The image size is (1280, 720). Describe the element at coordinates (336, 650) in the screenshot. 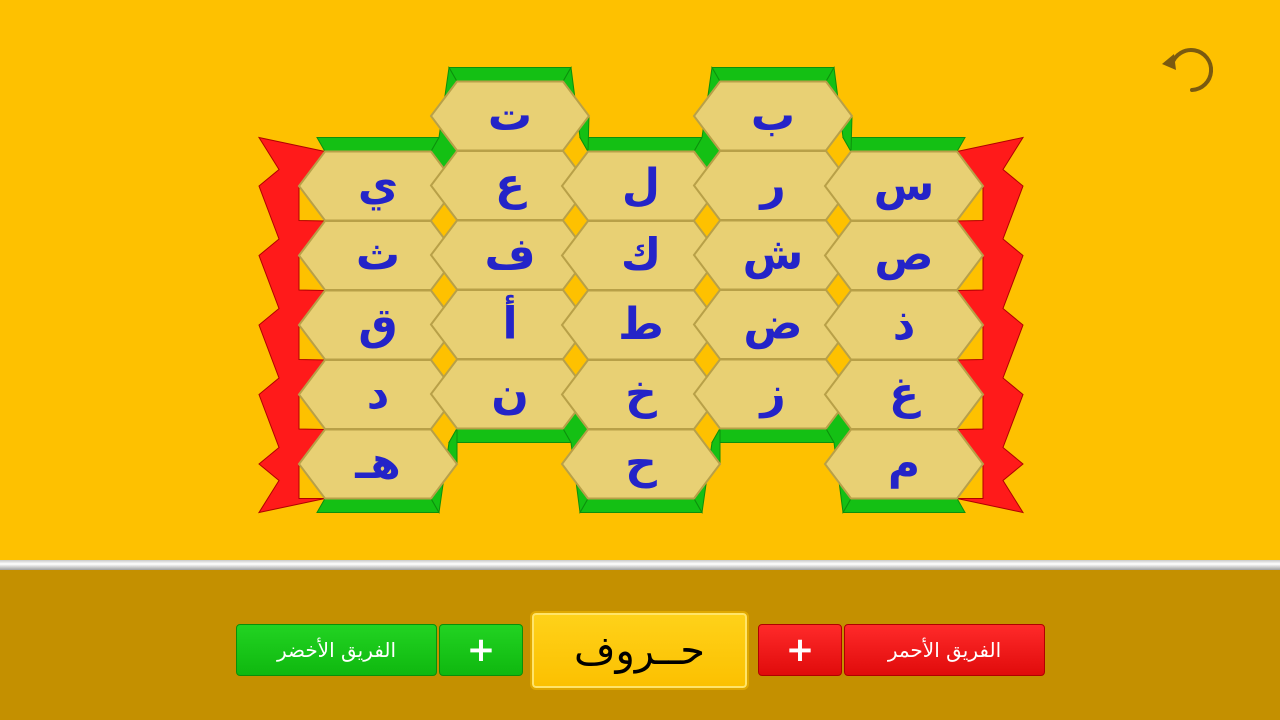

I see `green-team-button: الفريق الأخضر` at that location.